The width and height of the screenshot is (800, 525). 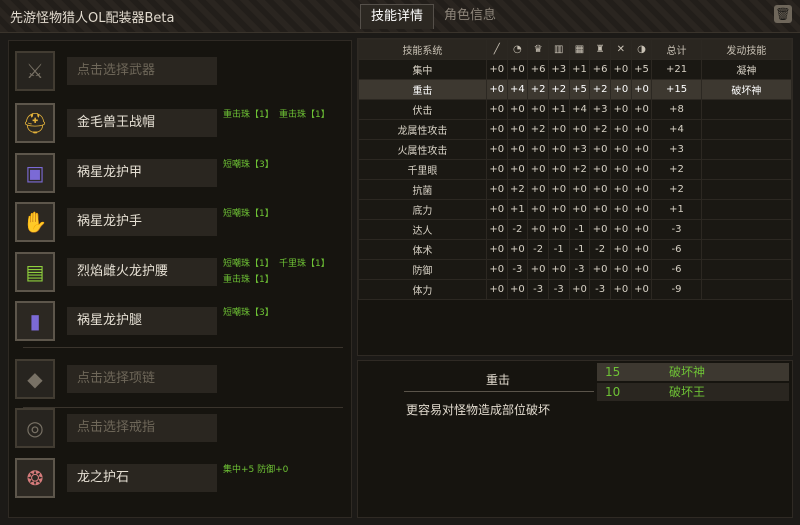 I want to click on skill-name: 火属性攻击, so click(x=422, y=149).